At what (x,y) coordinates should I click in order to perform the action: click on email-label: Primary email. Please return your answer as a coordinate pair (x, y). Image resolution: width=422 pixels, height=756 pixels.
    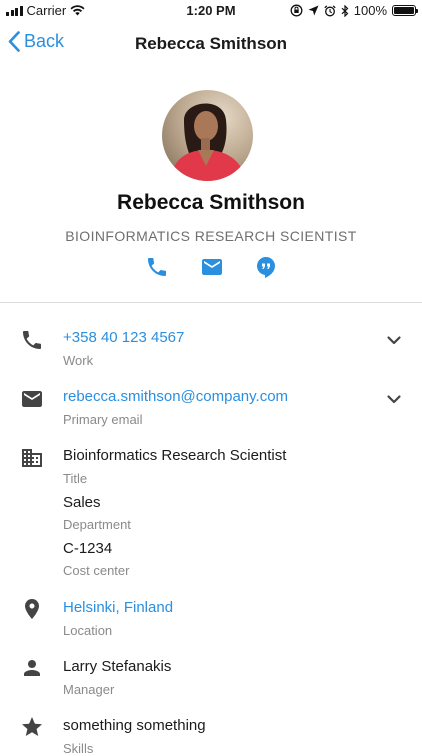
    Looking at the image, I should click on (103, 419).